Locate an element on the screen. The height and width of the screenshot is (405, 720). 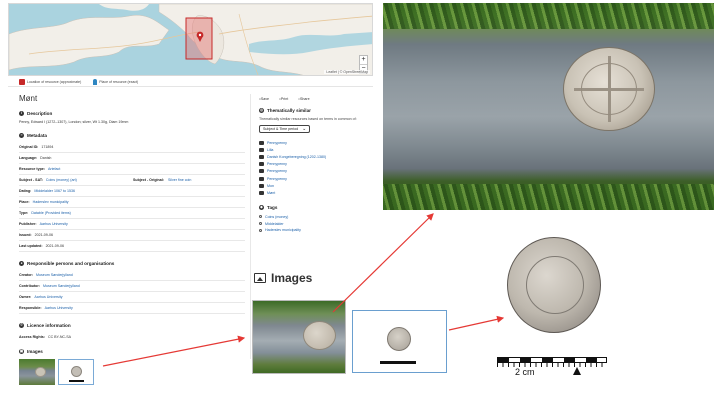
arrow-to-field-photo is located at coordinates (383, 263).